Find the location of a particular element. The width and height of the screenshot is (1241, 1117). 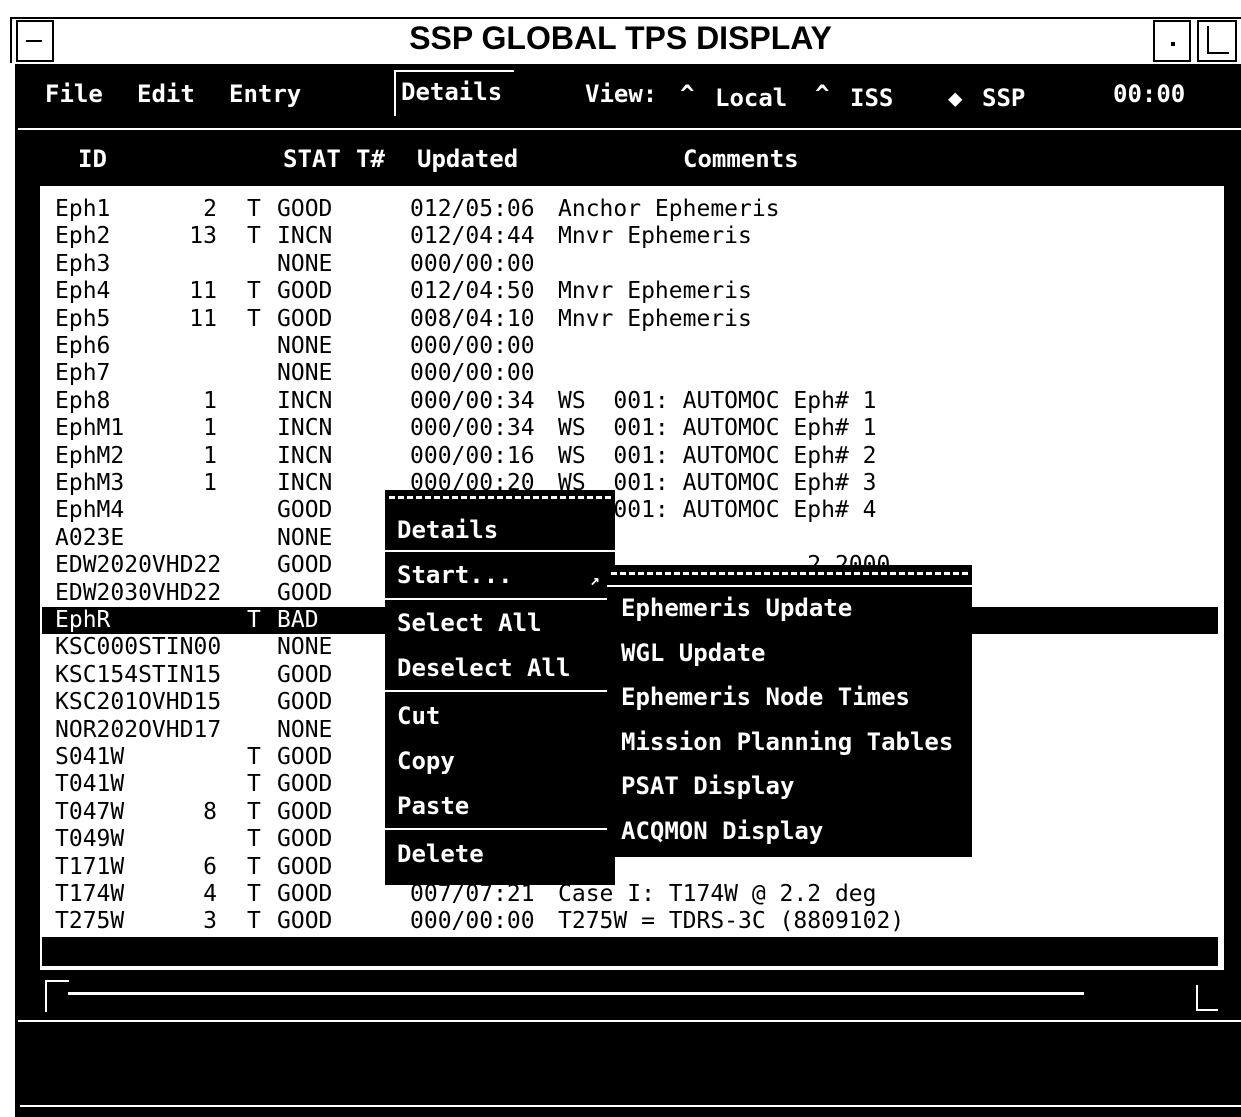

scrollbar-track is located at coordinates (576, 993).